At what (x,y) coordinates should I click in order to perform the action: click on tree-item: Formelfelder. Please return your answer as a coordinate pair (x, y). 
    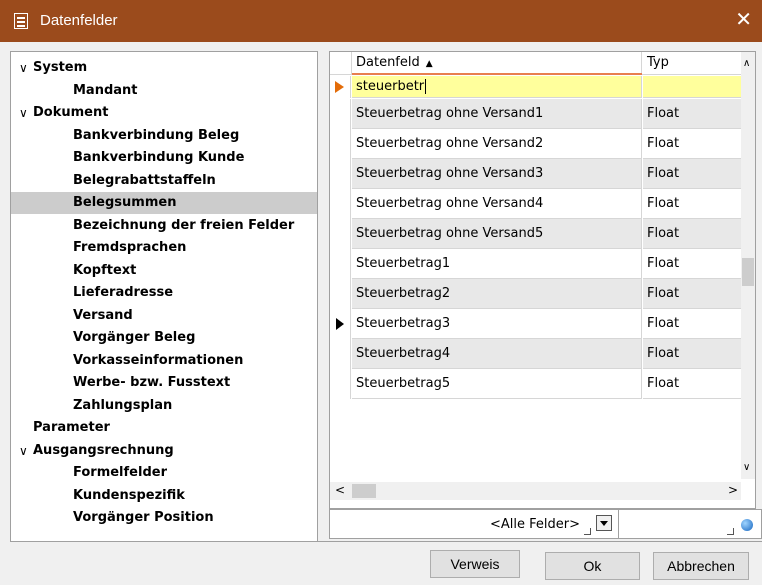
    Looking at the image, I should click on (164, 473).